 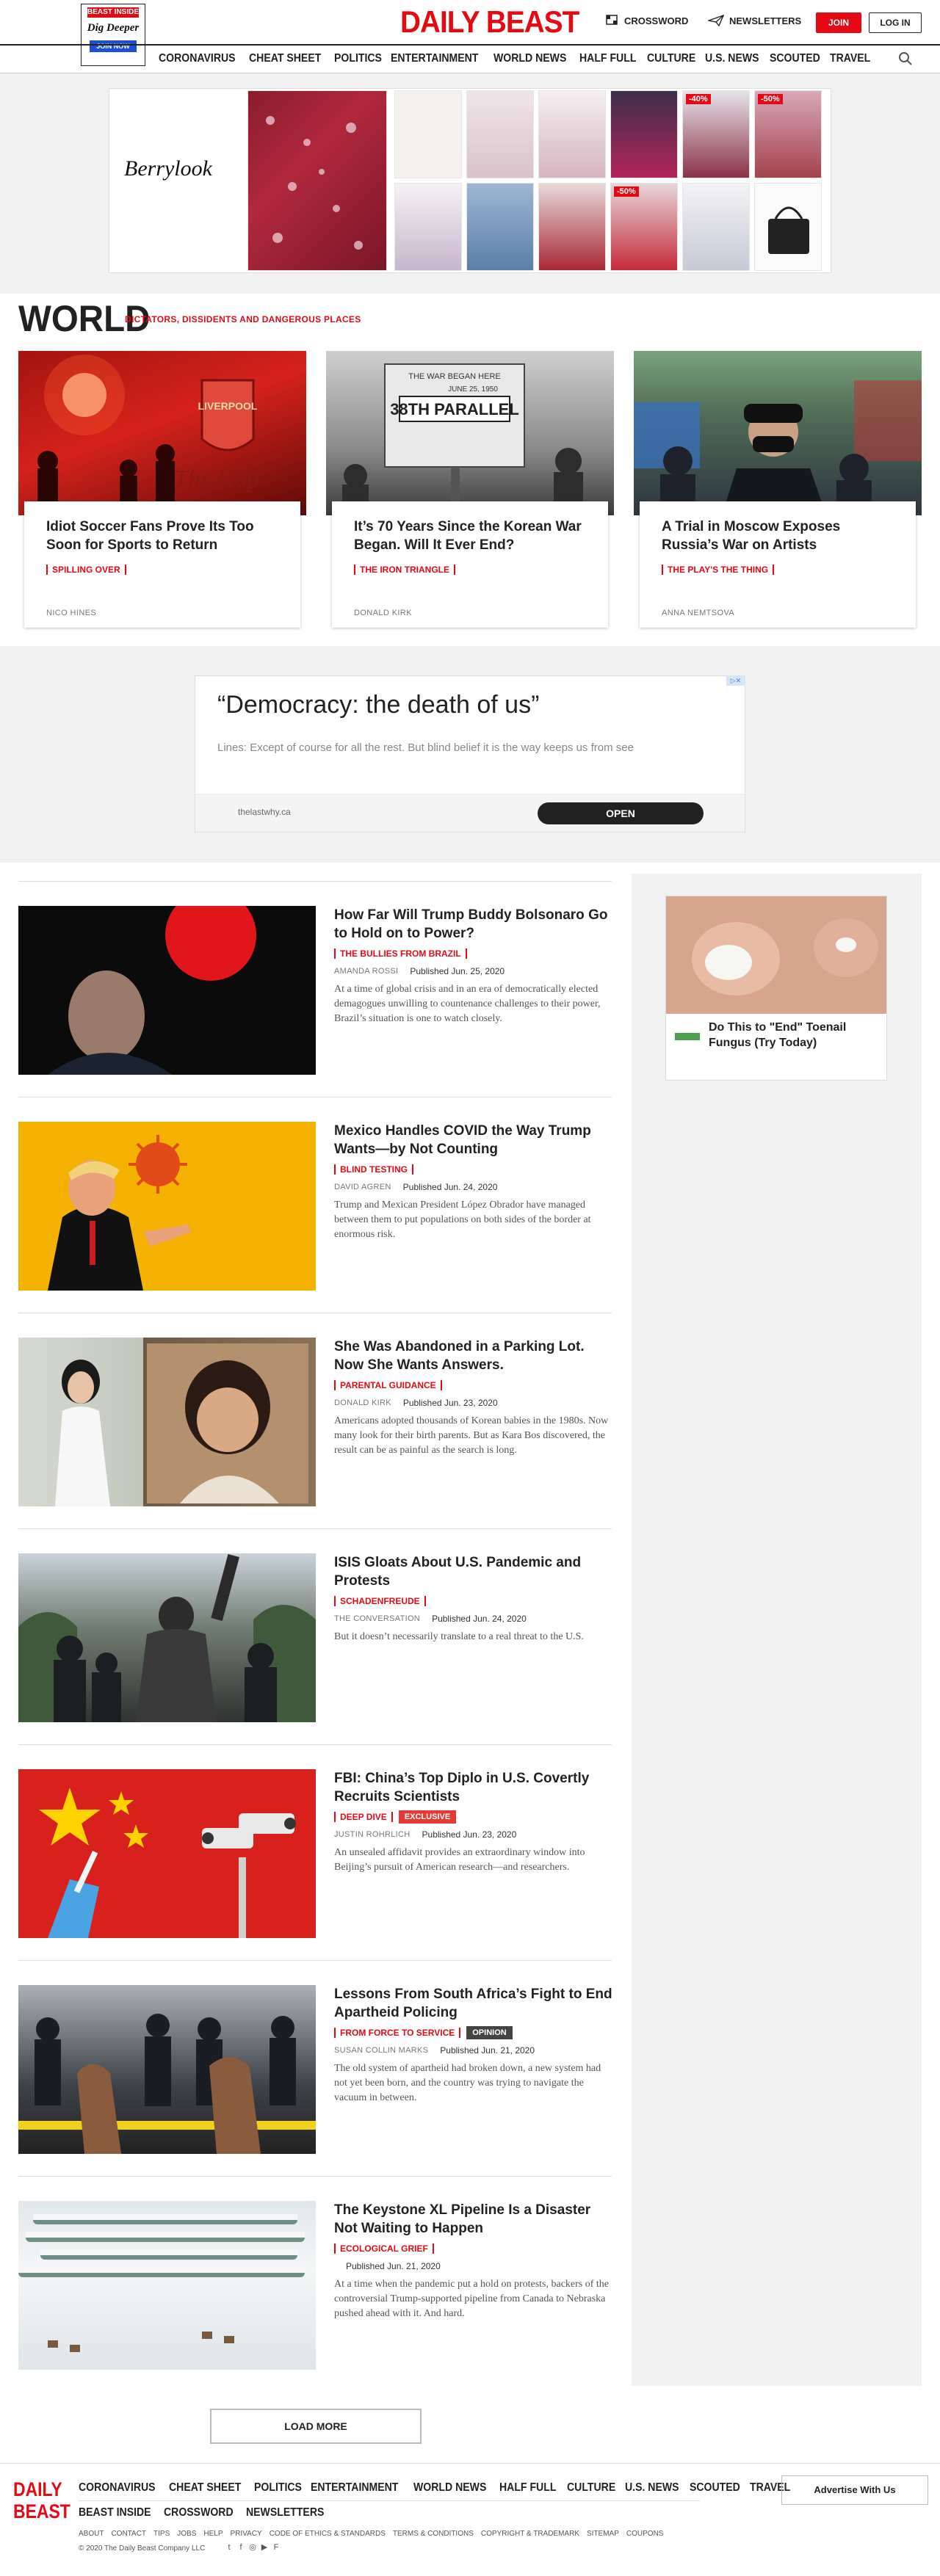 What do you see at coordinates (449, 2488) in the screenshot?
I see `footer-link: WORLD NEWS` at bounding box center [449, 2488].